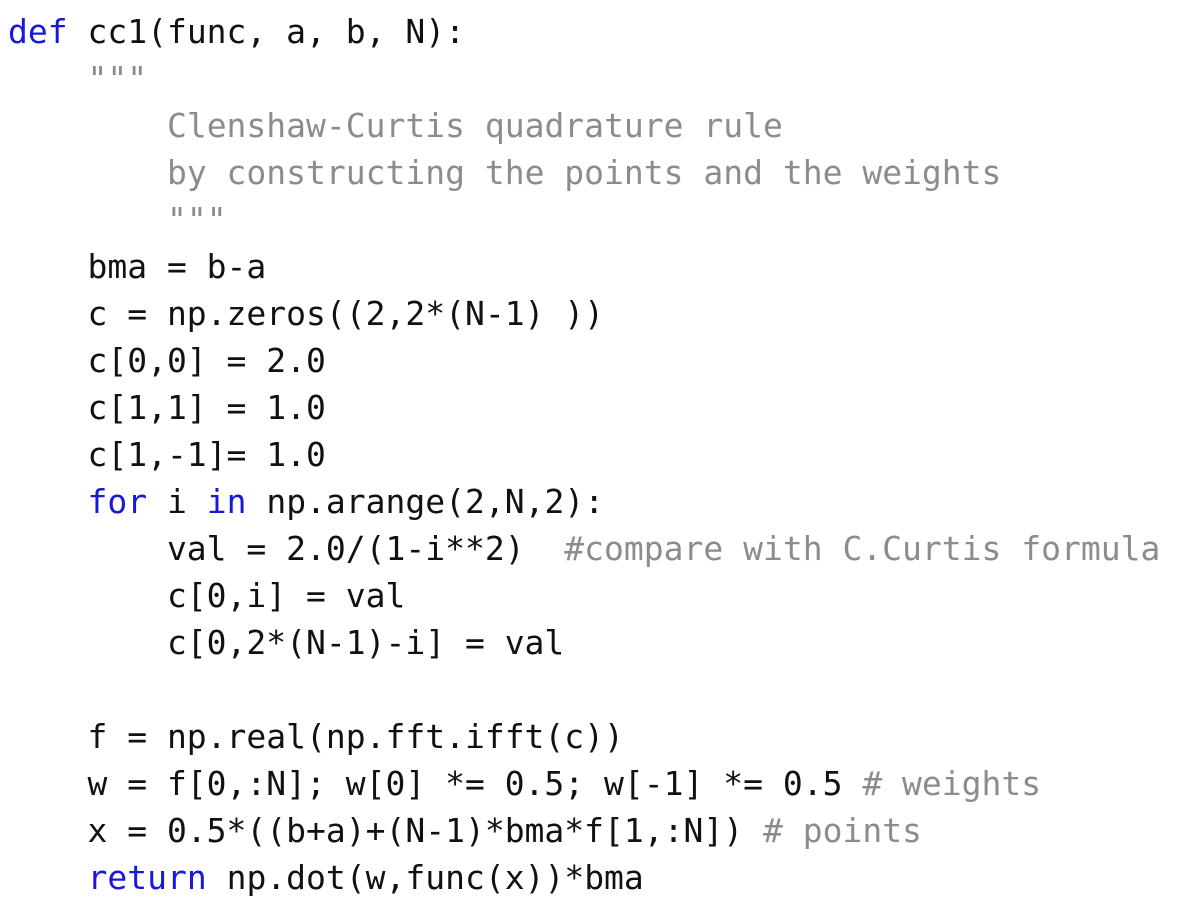  I want to click on code-line: c[1,-1]= 1.0, so click(584, 454).